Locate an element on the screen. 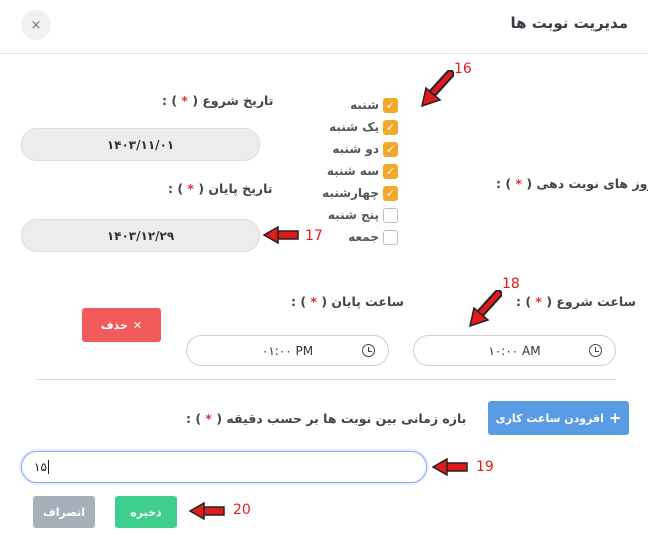 Image resolution: width=648 pixels, height=541 pixels. save-button: ذخیره is located at coordinates (146, 512).